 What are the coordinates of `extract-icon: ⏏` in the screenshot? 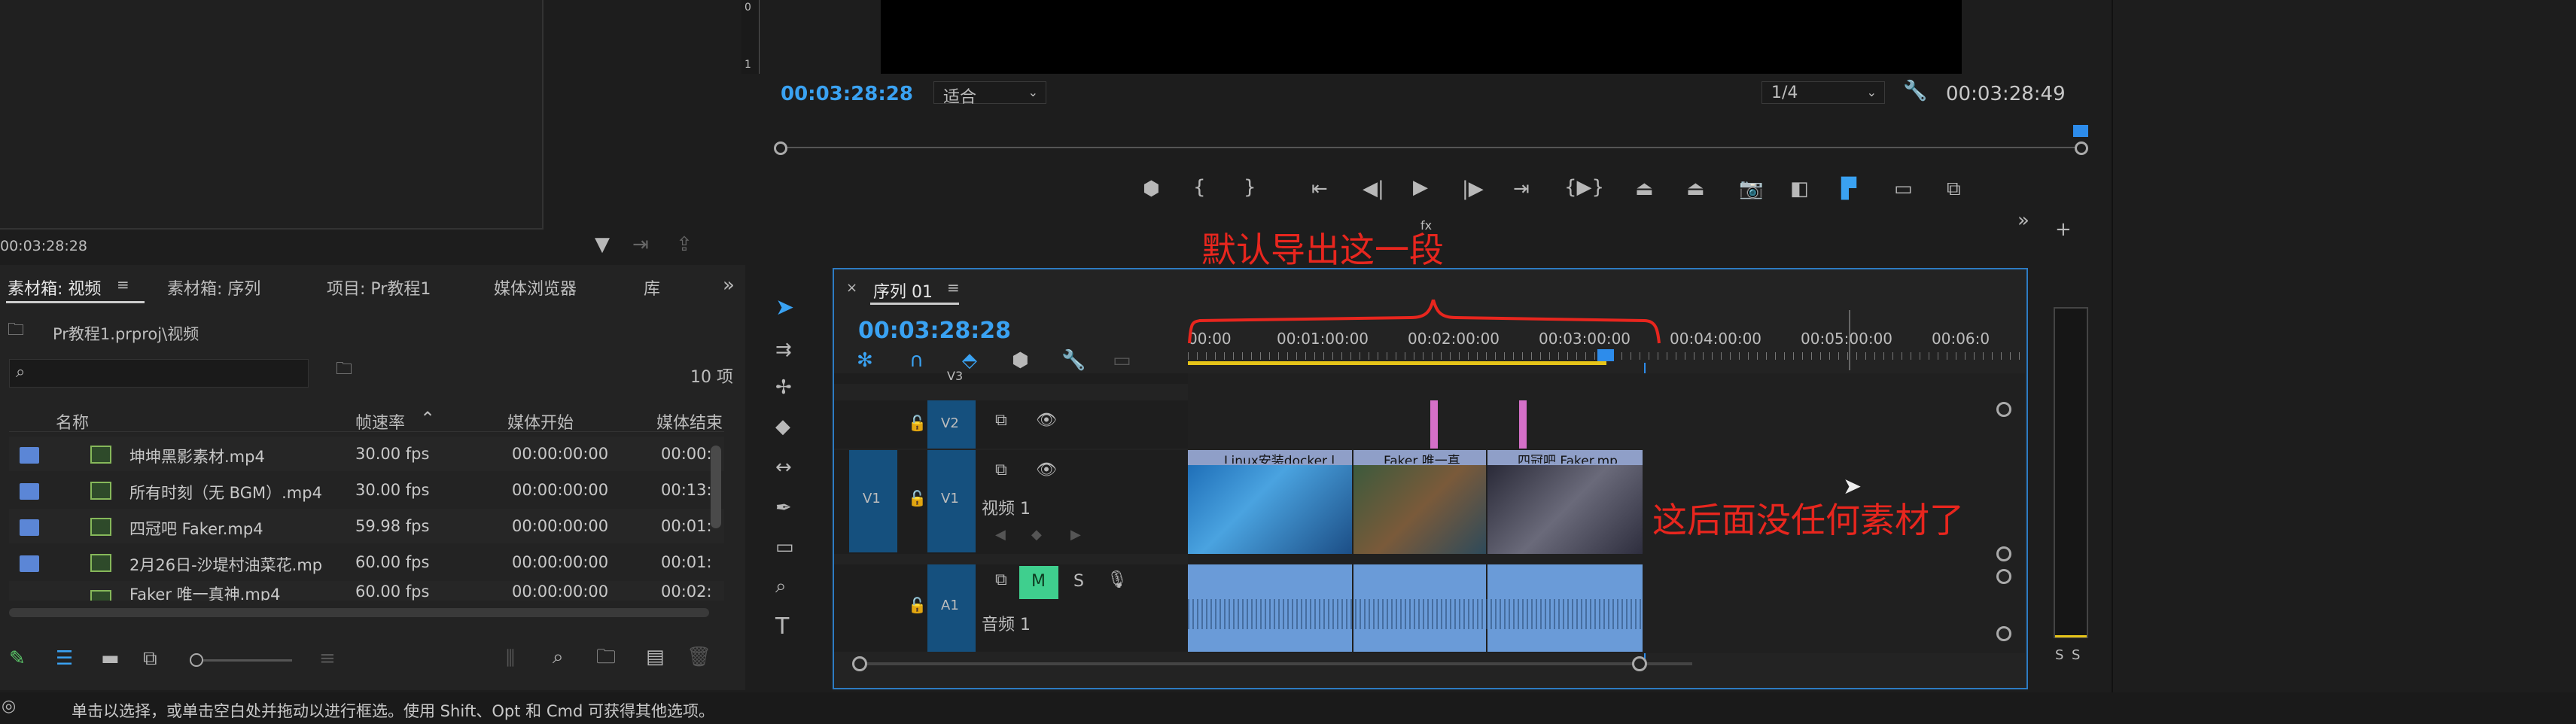 It's located at (1696, 189).